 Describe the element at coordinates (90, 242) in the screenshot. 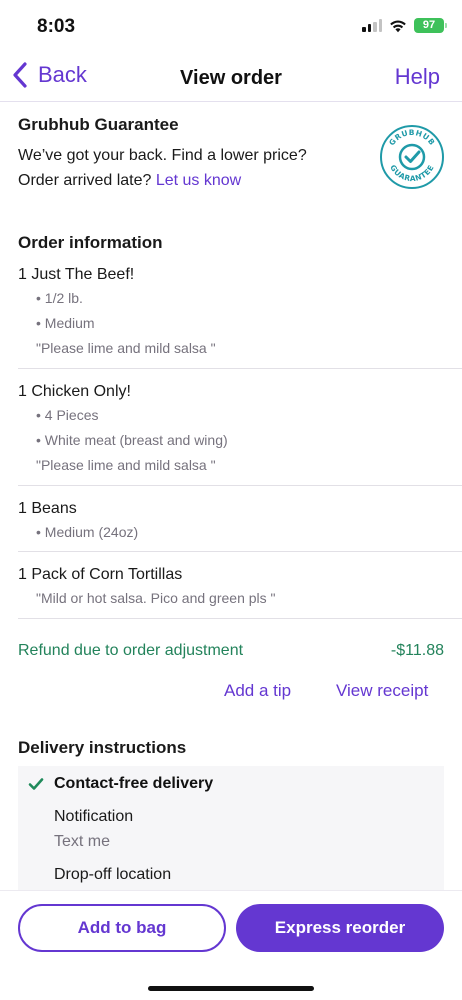

I see `order-info-title: Order information` at that location.